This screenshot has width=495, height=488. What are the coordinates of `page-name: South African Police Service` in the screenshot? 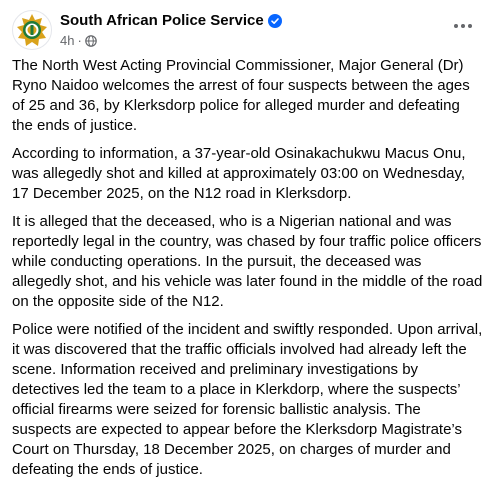 It's located at (162, 21).